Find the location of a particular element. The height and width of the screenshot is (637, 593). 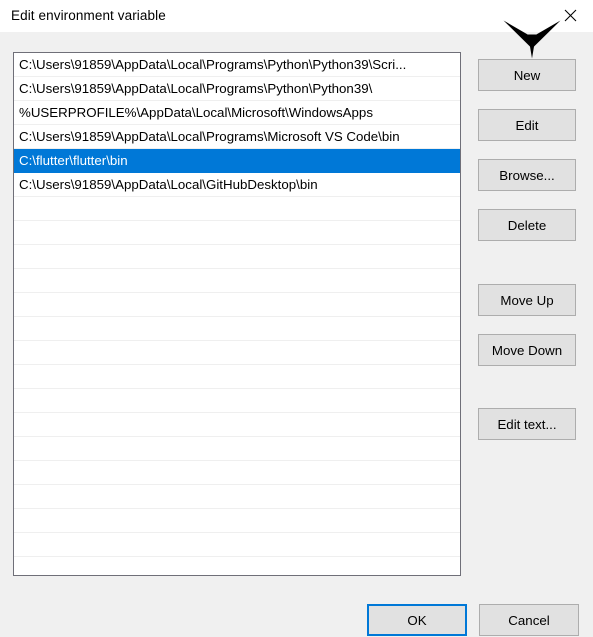

window-title: Edit environment variable is located at coordinates (88, 15).